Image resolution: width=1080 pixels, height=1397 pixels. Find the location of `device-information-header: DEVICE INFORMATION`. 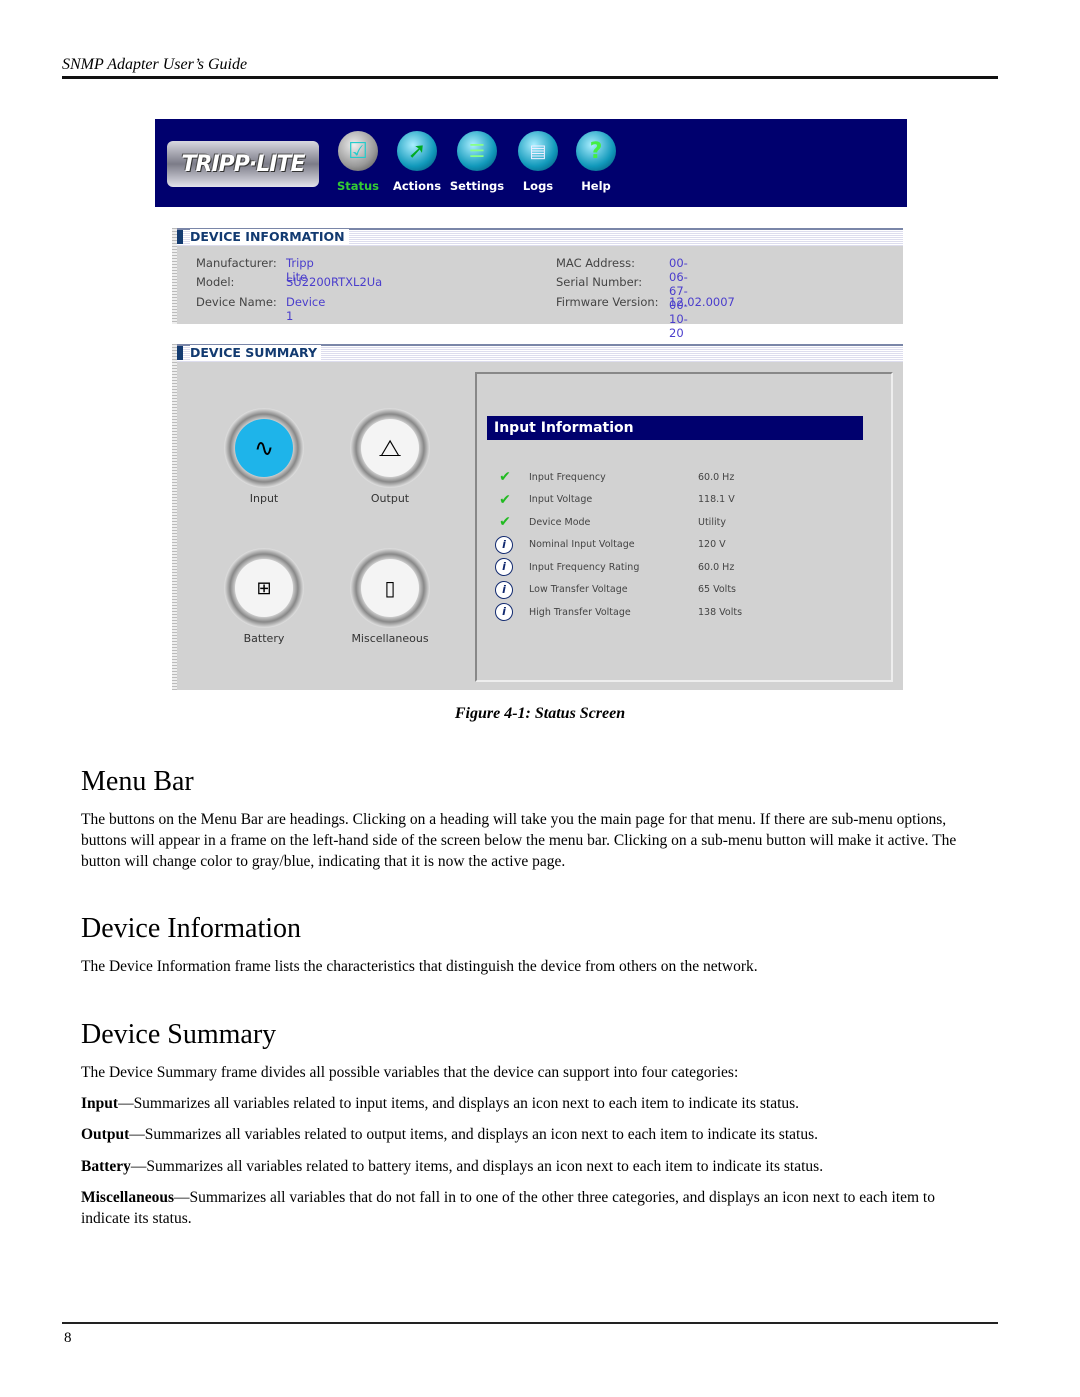

device-information-header: DEVICE INFORMATION is located at coordinates (540, 237).